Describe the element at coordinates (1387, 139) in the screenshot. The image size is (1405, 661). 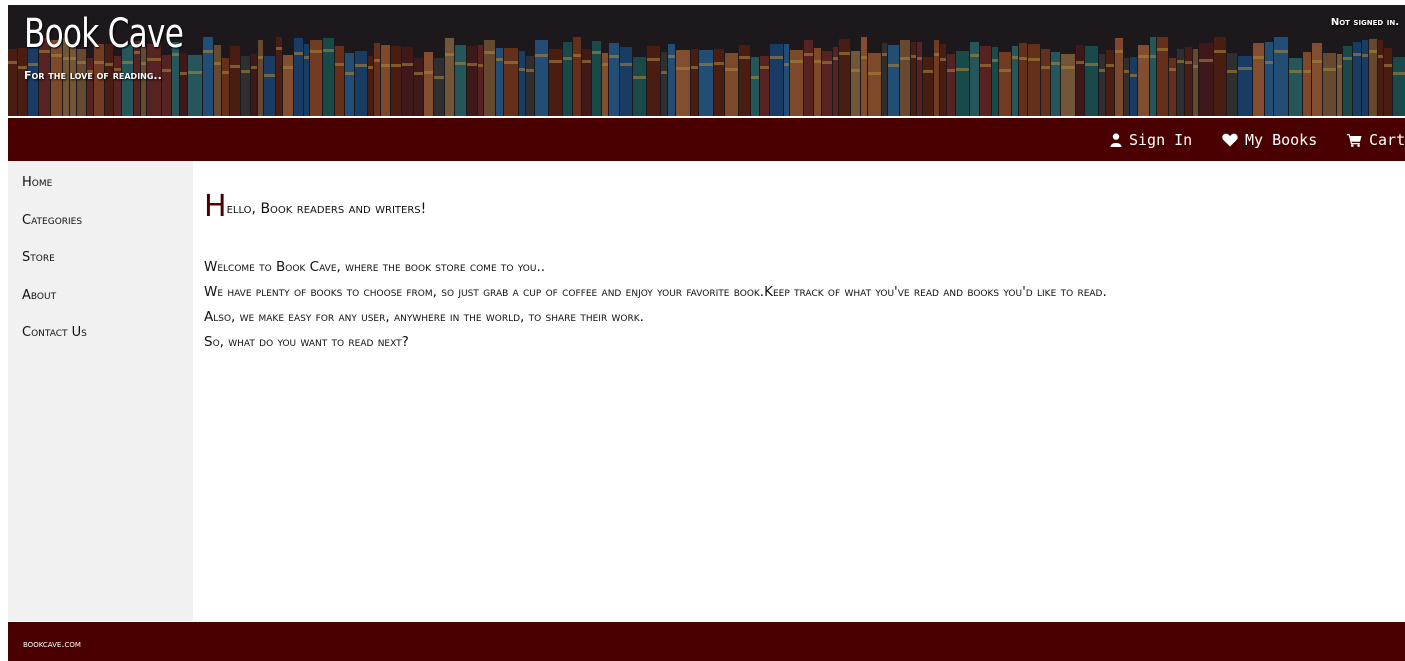
I see `nav-cart-label: Cart` at that location.